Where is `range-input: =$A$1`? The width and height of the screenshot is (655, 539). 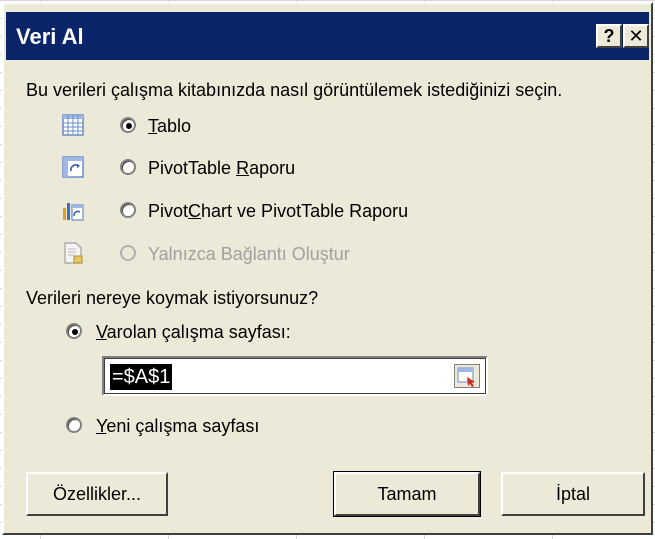
range-input: =$A$1 is located at coordinates (295, 376).